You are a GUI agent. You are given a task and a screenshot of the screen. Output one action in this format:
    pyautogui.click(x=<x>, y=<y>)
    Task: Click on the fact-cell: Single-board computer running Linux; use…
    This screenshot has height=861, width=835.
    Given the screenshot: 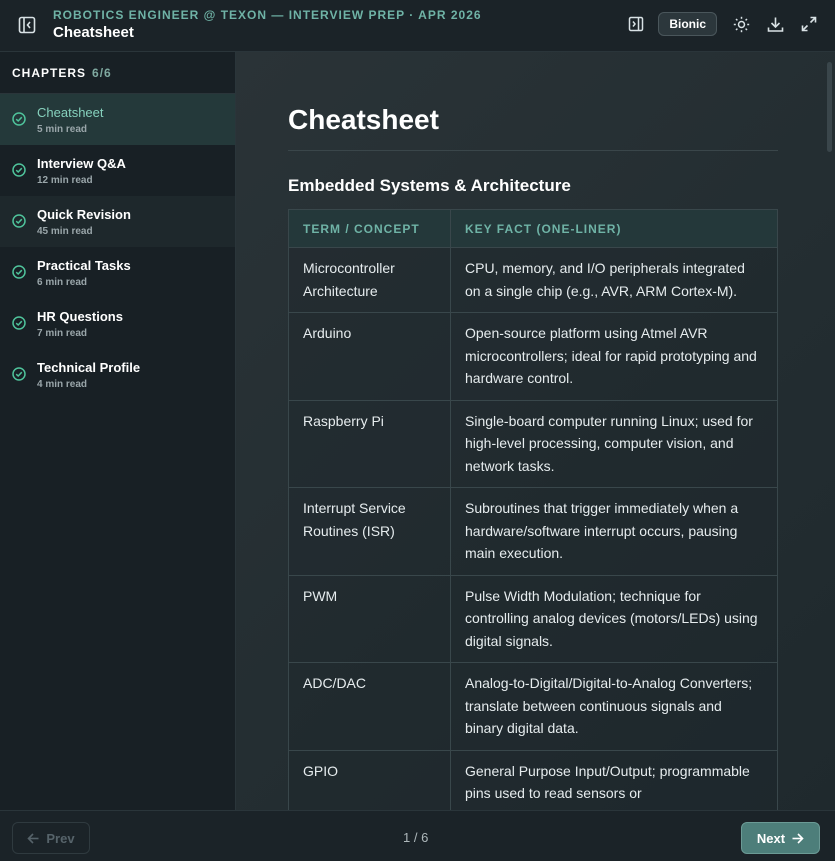 What is the action you would take?
    pyautogui.click(x=614, y=443)
    